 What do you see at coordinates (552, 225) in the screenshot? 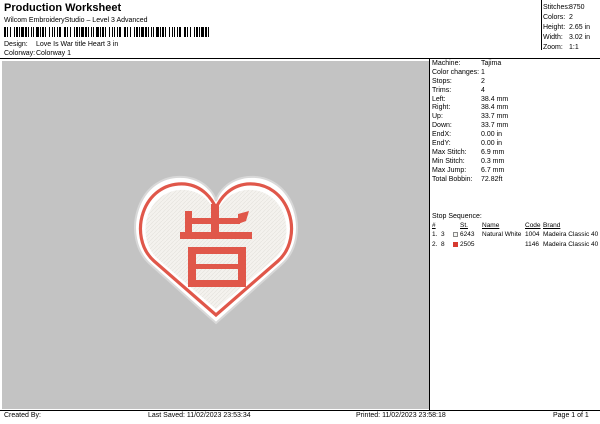
I see `col-header-brand: Brand` at bounding box center [552, 225].